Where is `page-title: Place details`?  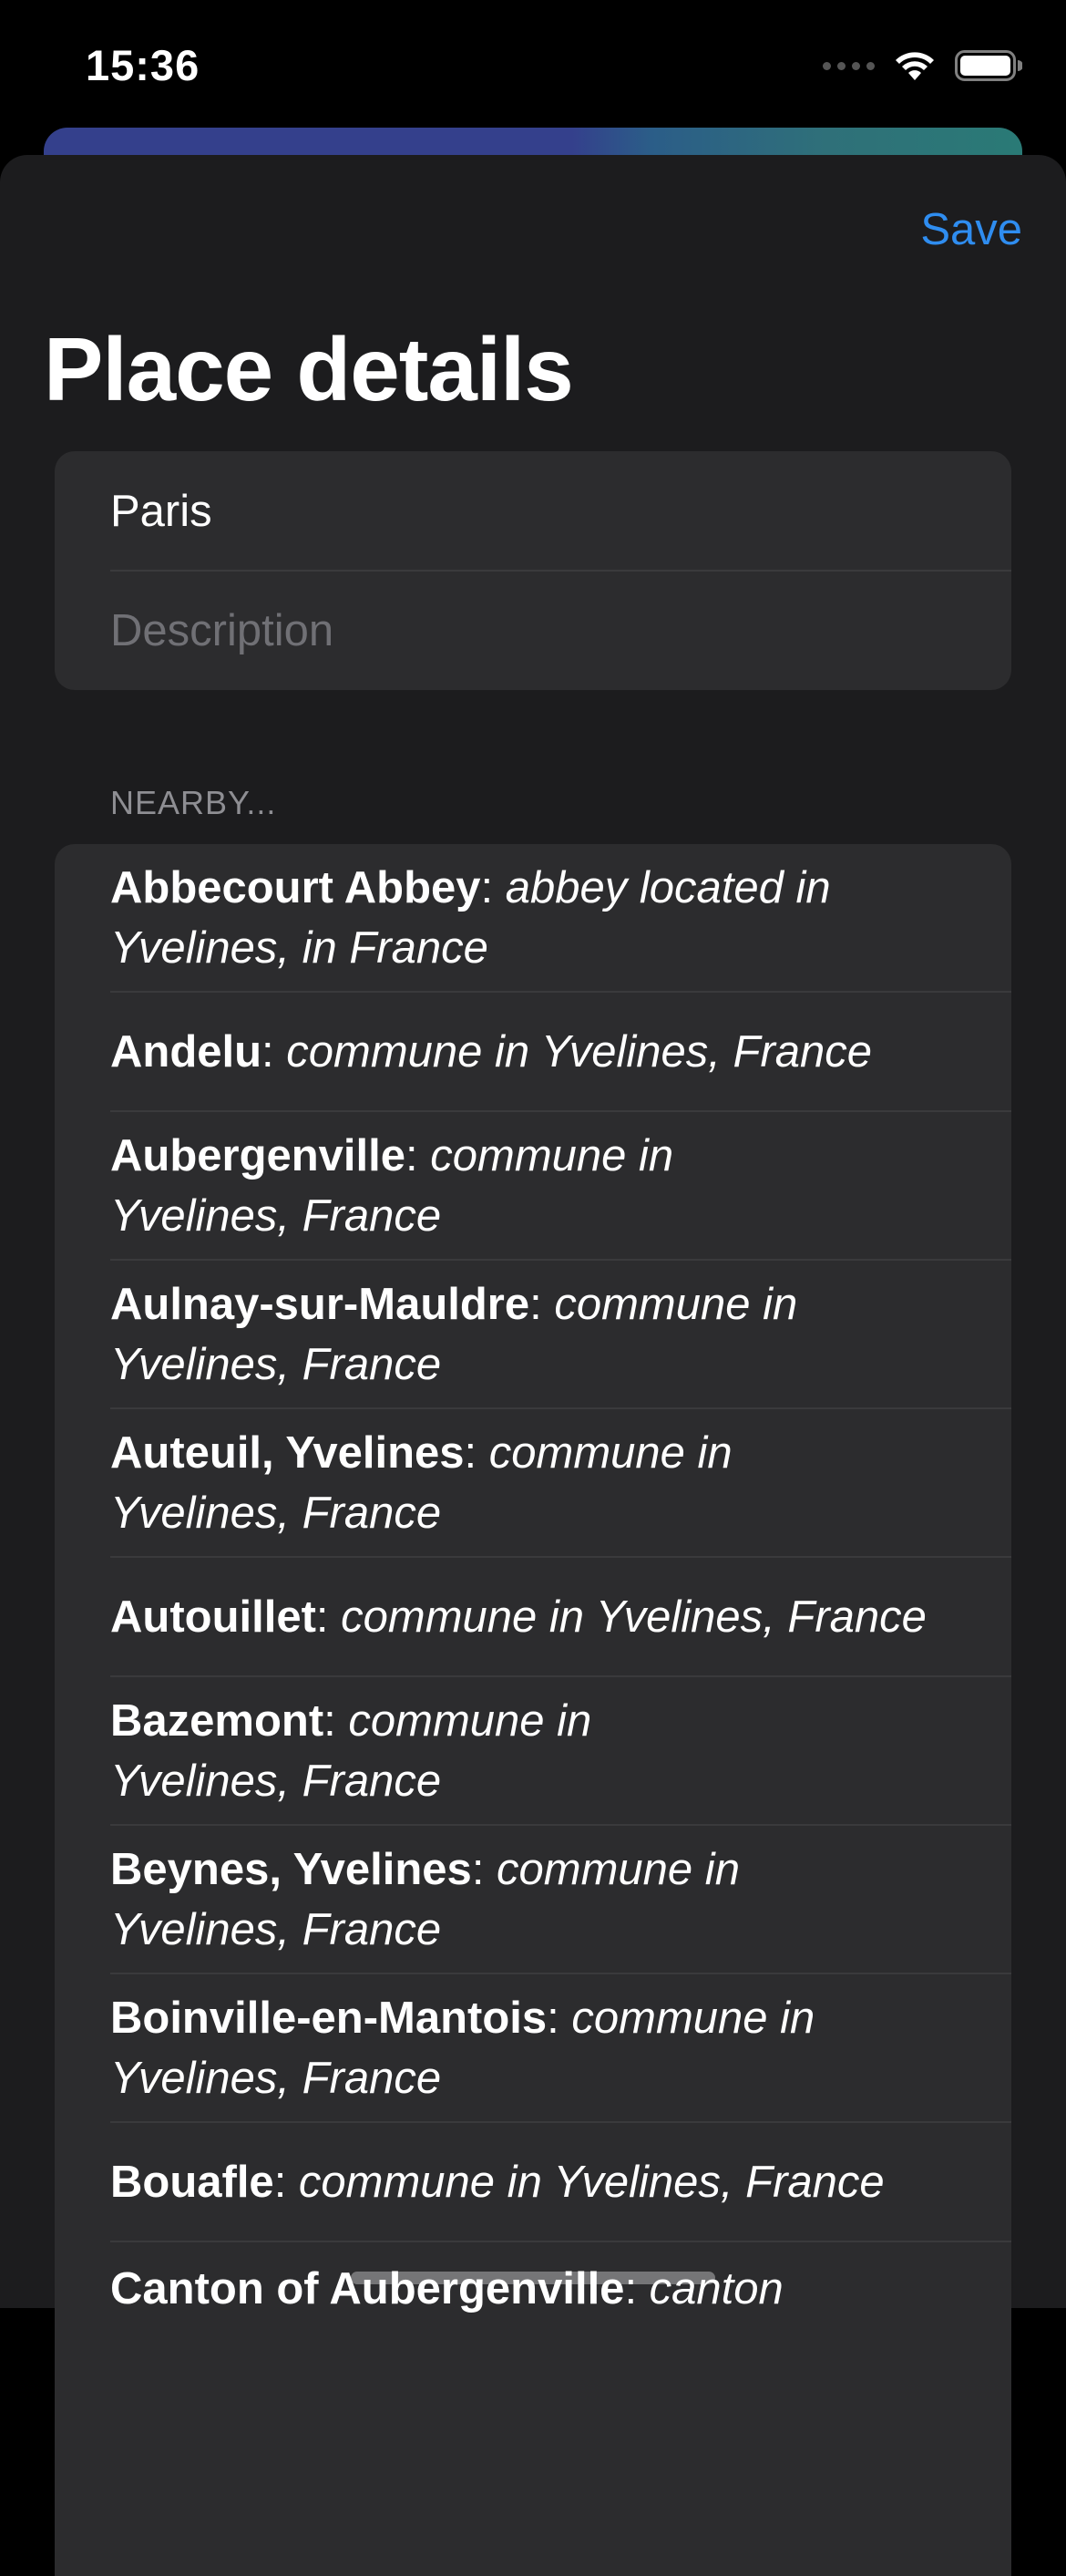 page-title: Place details is located at coordinates (309, 369).